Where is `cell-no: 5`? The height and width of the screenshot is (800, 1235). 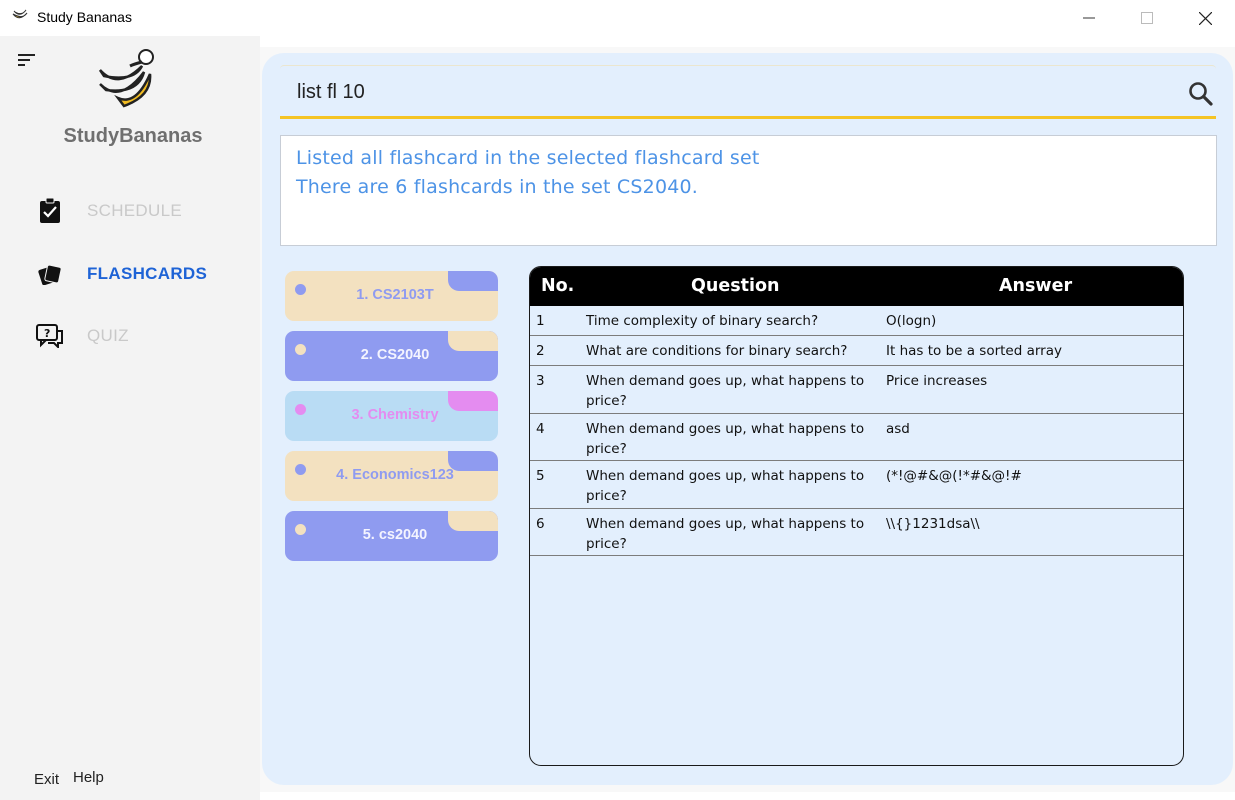
cell-no: 5 is located at coordinates (540, 476).